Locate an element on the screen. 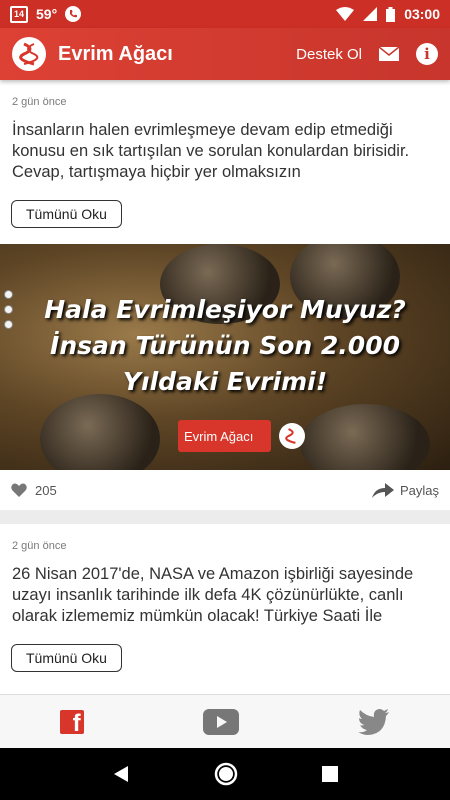 This screenshot has height=800, width=450. share-button: Paylaş is located at coordinates (405, 490).